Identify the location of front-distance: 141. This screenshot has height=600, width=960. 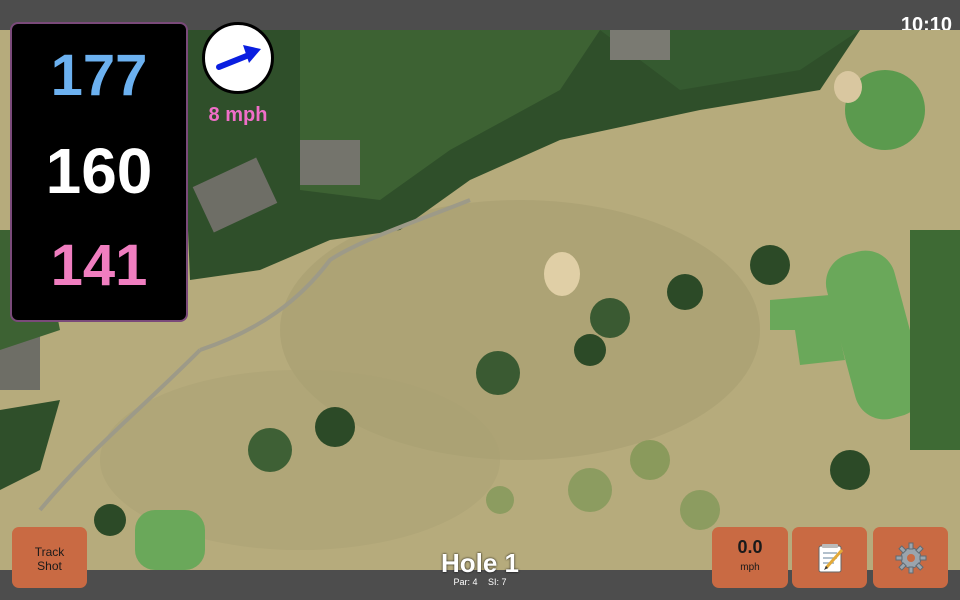
(99, 265).